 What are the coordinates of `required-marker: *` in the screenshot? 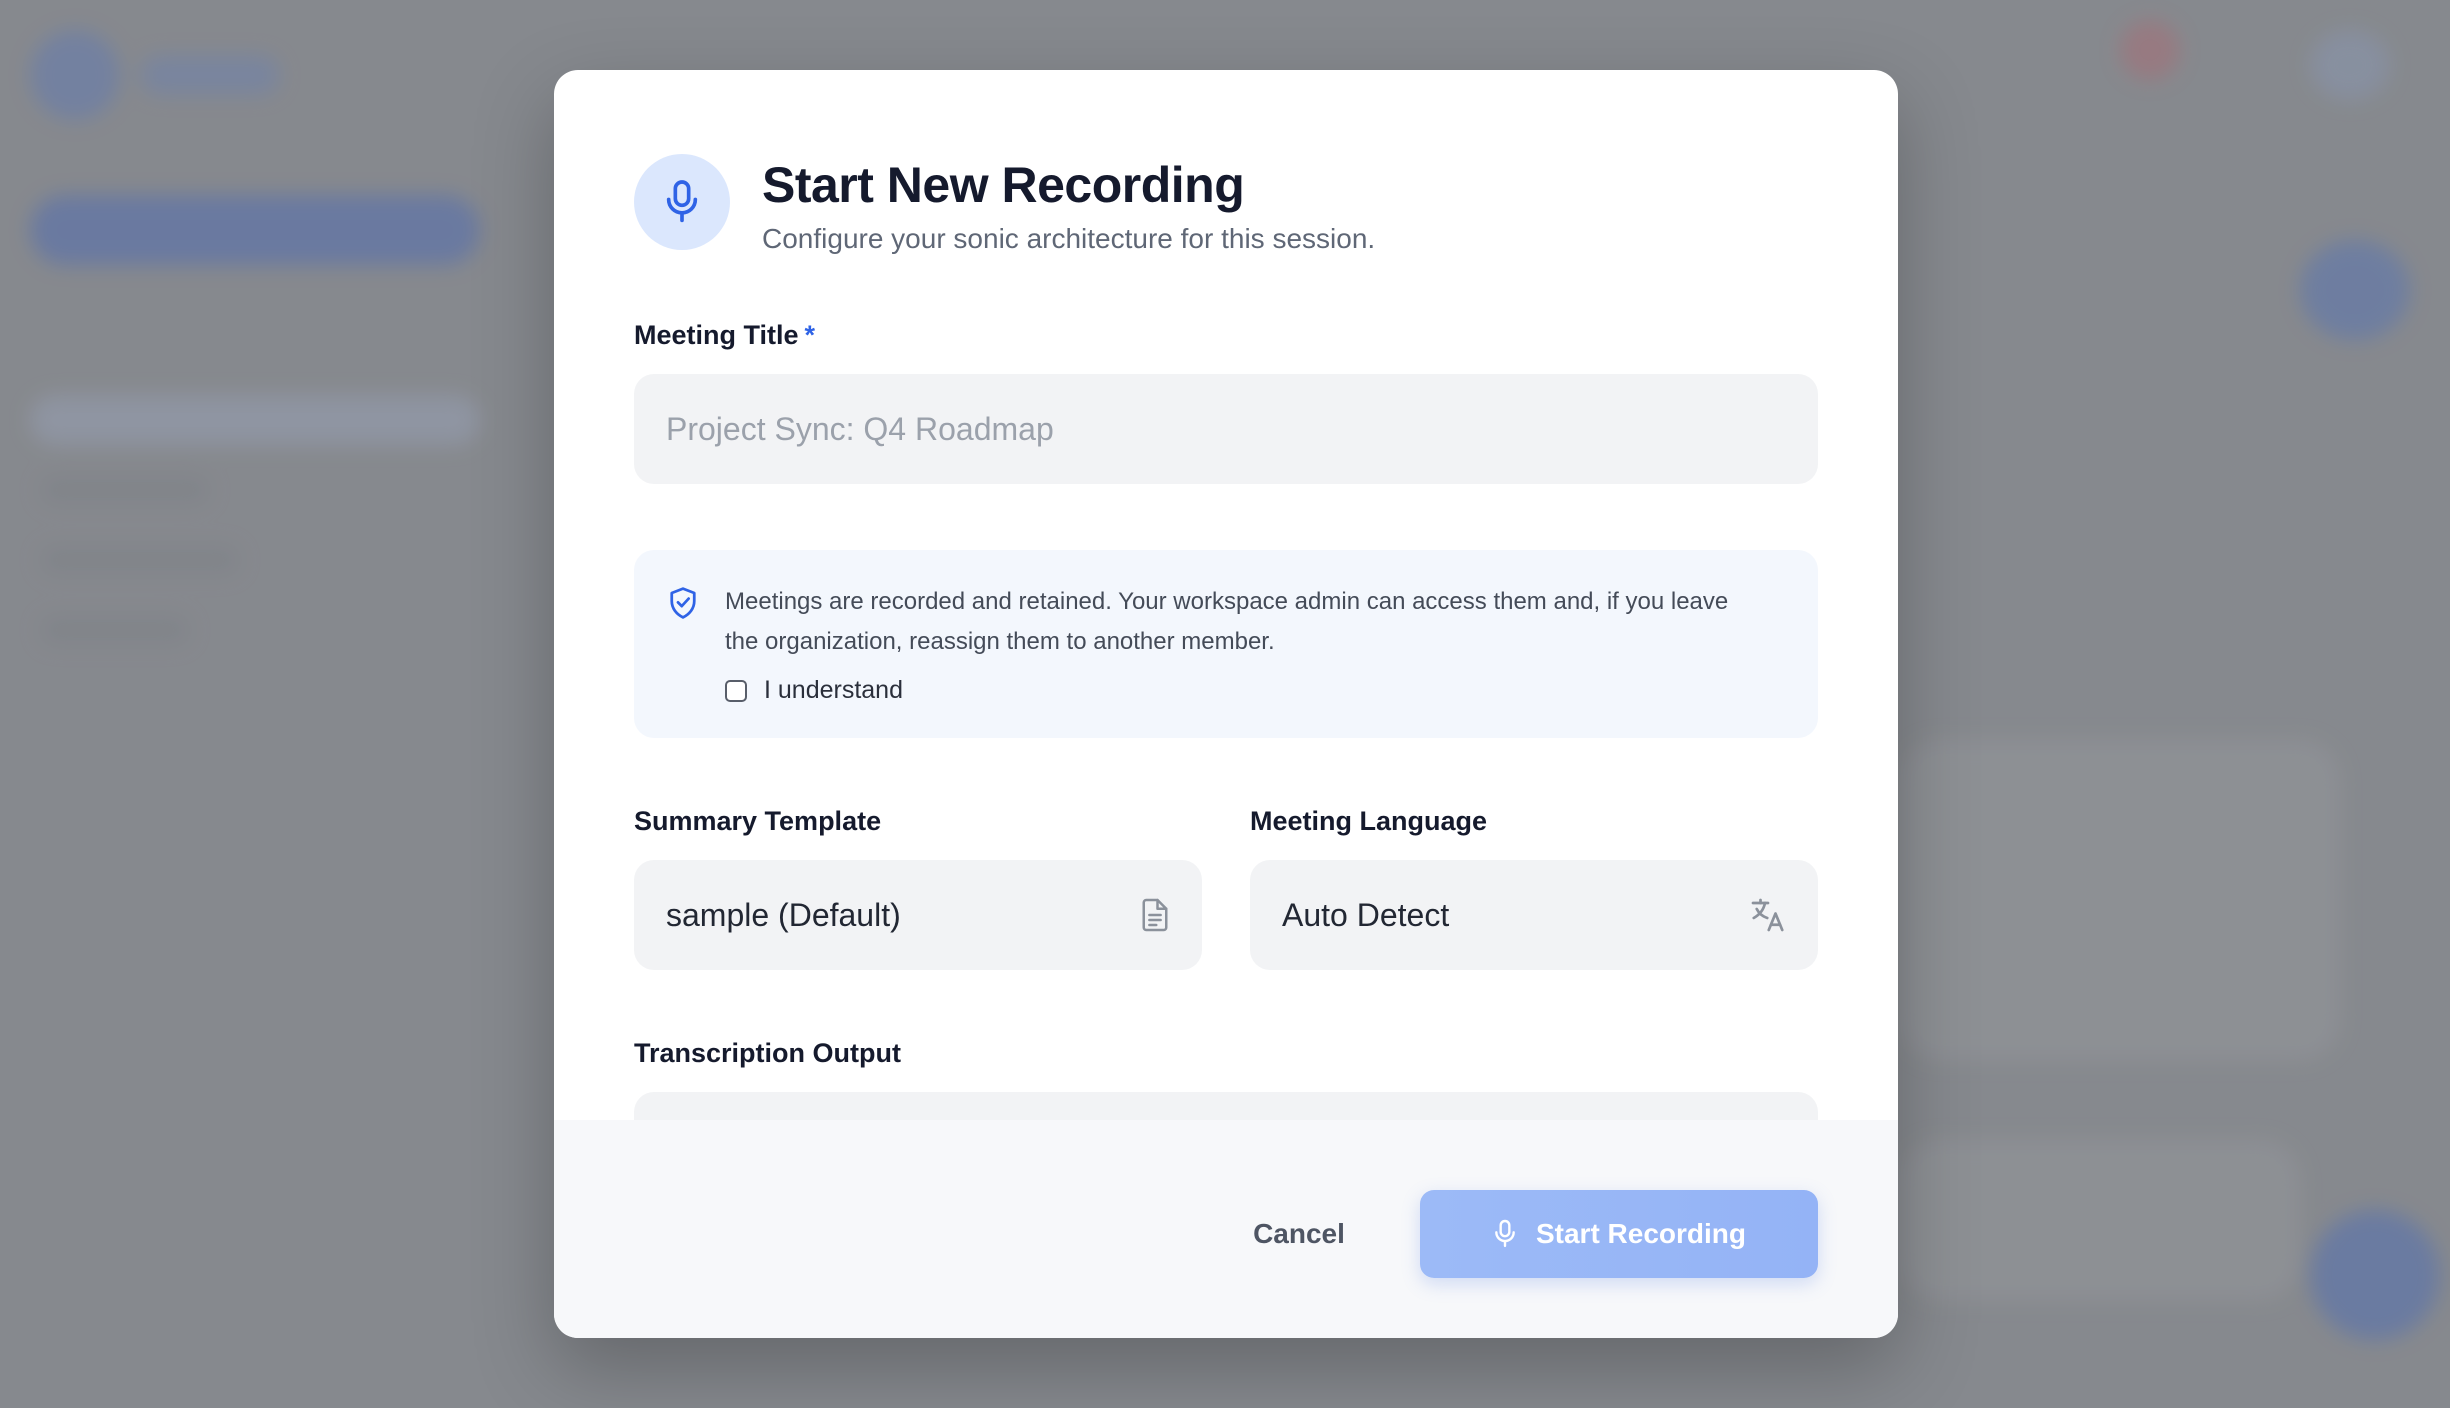 It's located at (810, 335).